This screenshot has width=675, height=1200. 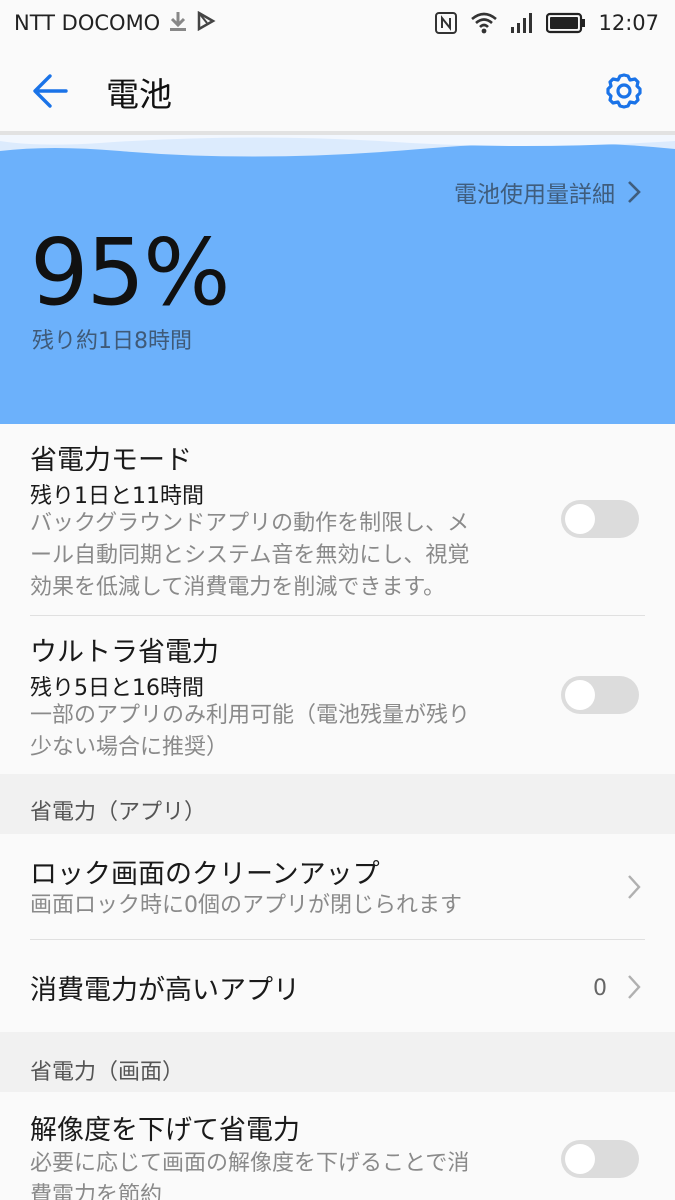 What do you see at coordinates (118, 812) in the screenshot?
I see `section-label: 省電力（アプリ）` at bounding box center [118, 812].